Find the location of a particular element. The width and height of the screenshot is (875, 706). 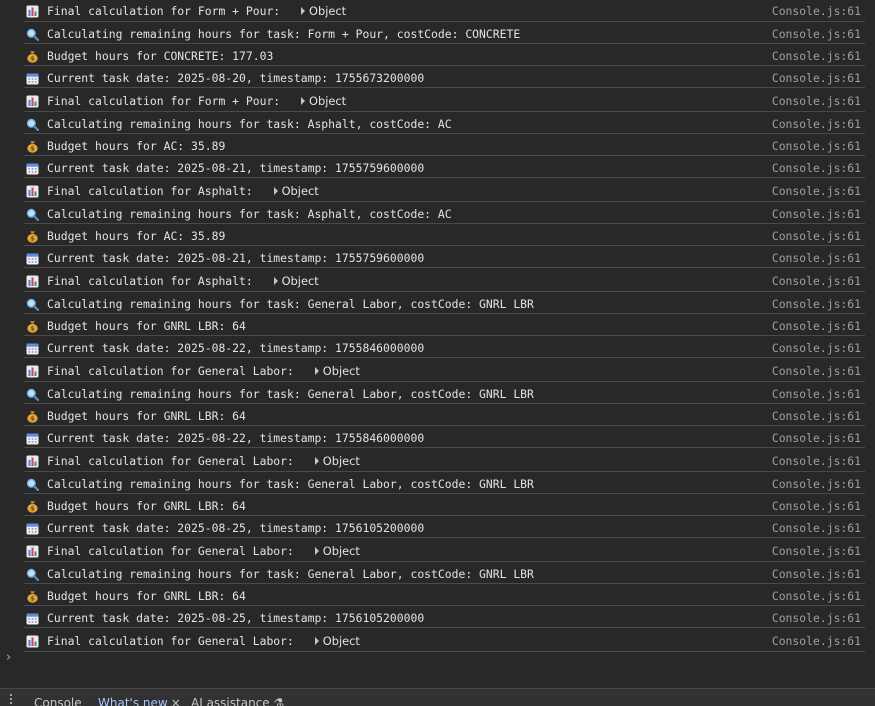

console-prompt: › is located at coordinates (8, 657).